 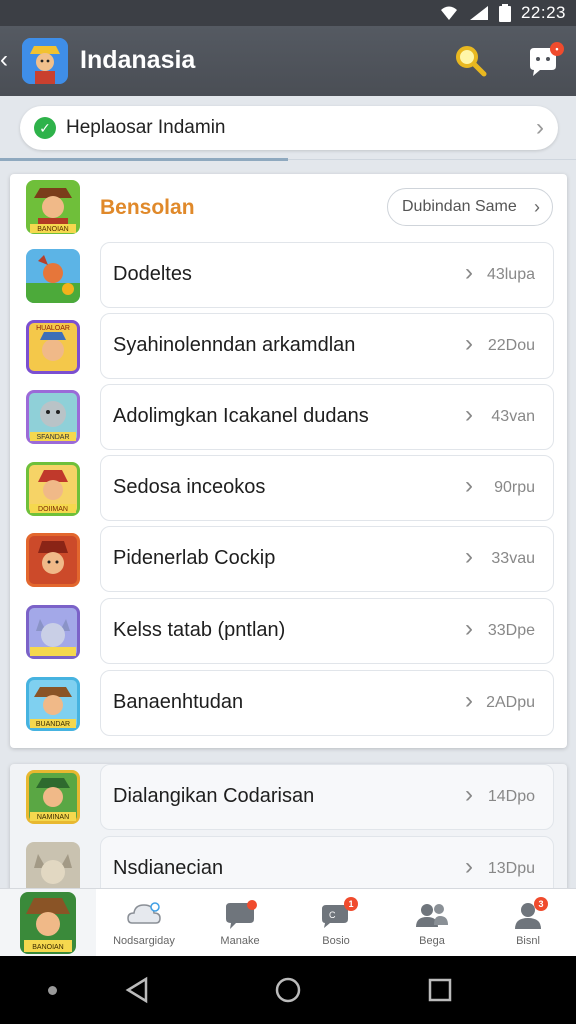 What do you see at coordinates (147, 207) in the screenshot?
I see `section-title: Bensolan` at bounding box center [147, 207].